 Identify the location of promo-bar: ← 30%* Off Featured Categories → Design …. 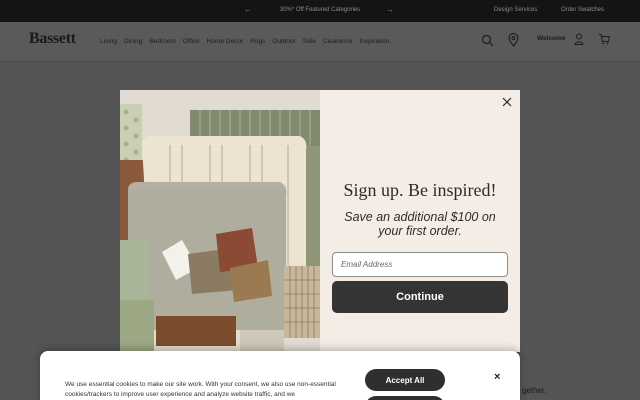
(320, 11).